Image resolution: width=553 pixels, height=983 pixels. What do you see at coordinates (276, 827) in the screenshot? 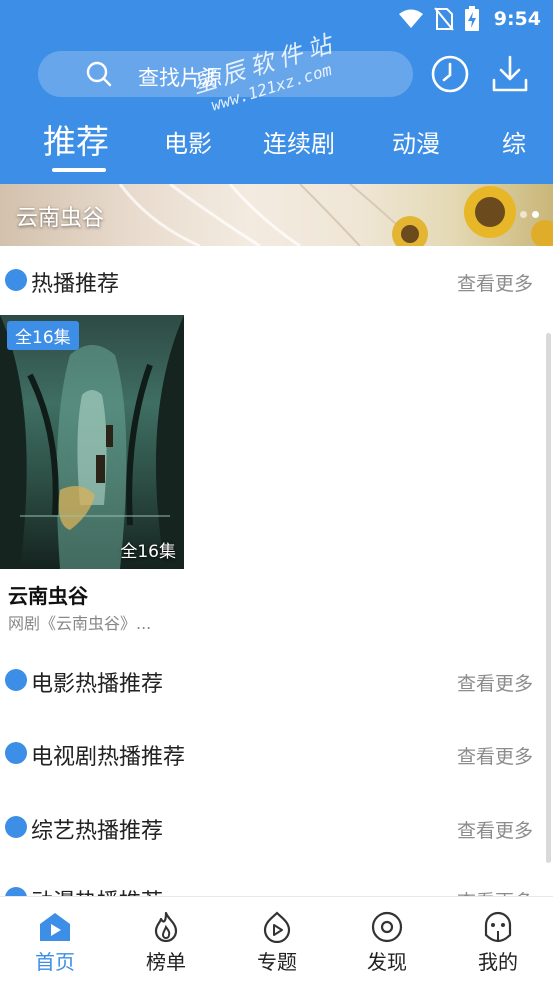
I see `section-variety: 综艺热播推荐 查看更多` at bounding box center [276, 827].